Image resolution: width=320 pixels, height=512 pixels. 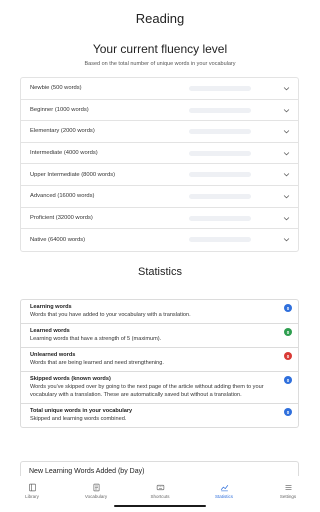 What do you see at coordinates (70, 379) in the screenshot?
I see `stat-title: Skipped words (known words)` at bounding box center [70, 379].